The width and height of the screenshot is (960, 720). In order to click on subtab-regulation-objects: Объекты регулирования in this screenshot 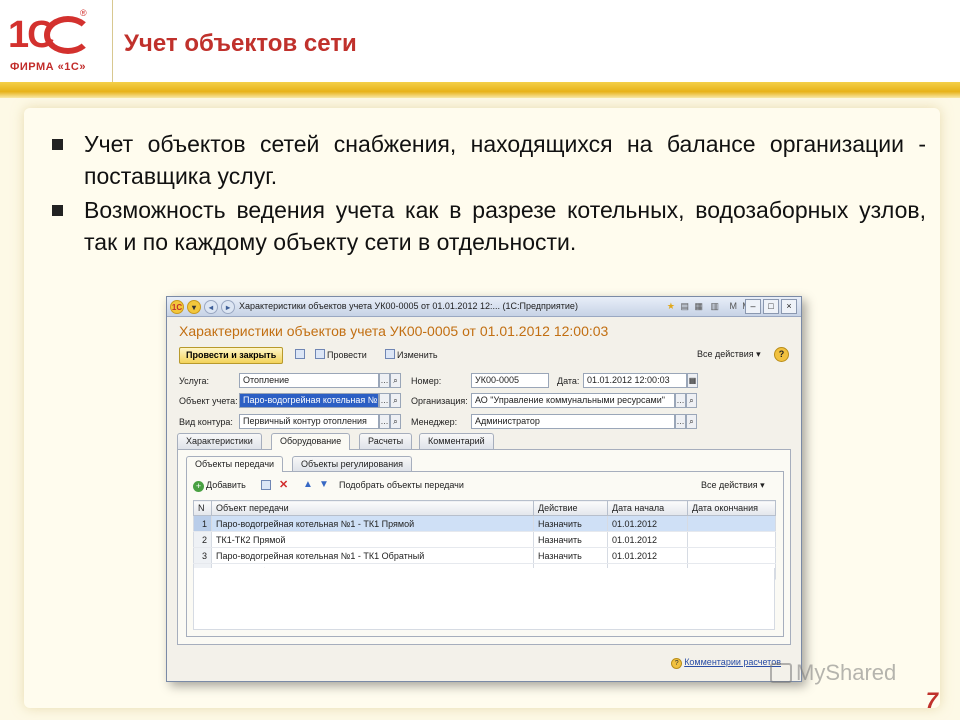, I will do `click(352, 463)`.